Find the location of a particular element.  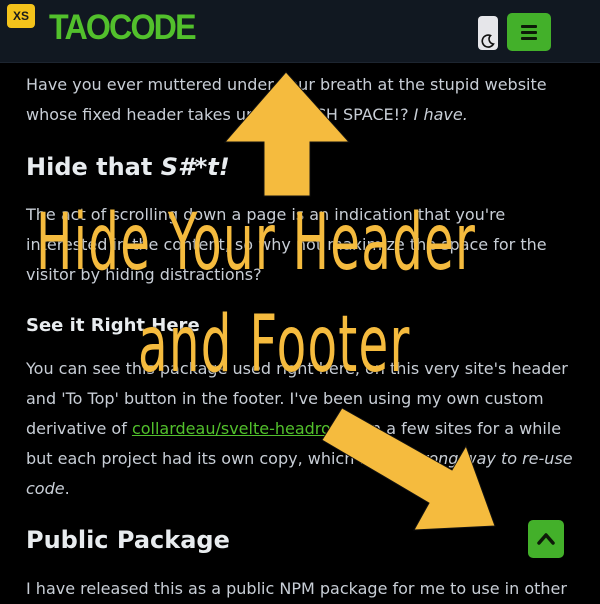

down-right-arrow-icon is located at coordinates (408, 469).